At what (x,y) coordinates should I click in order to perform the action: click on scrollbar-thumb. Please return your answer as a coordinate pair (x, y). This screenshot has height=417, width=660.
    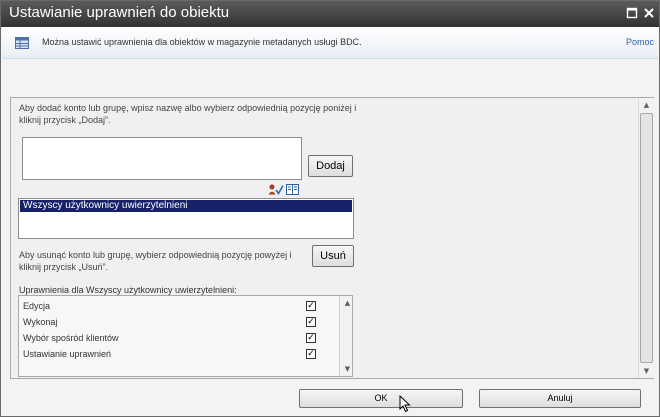
    Looking at the image, I should click on (646, 238).